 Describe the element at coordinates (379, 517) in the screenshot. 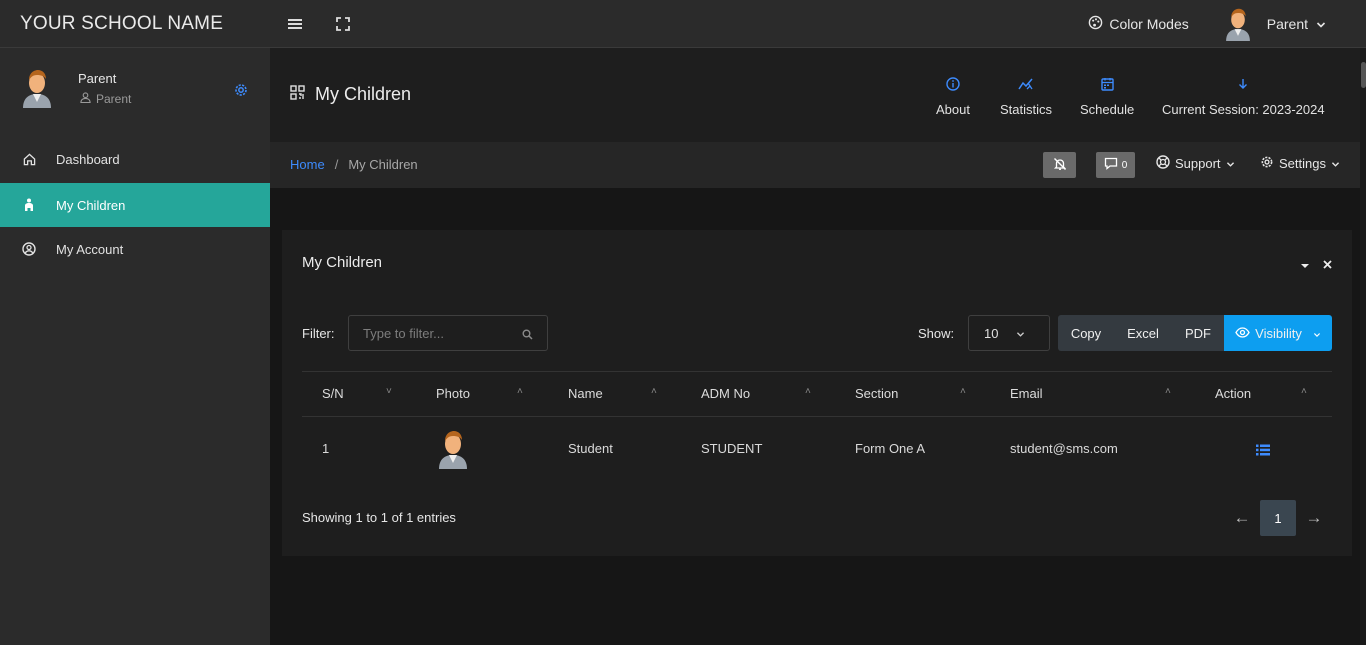

I see `table-info: Showing 1 to 1 of 1 entries` at that location.